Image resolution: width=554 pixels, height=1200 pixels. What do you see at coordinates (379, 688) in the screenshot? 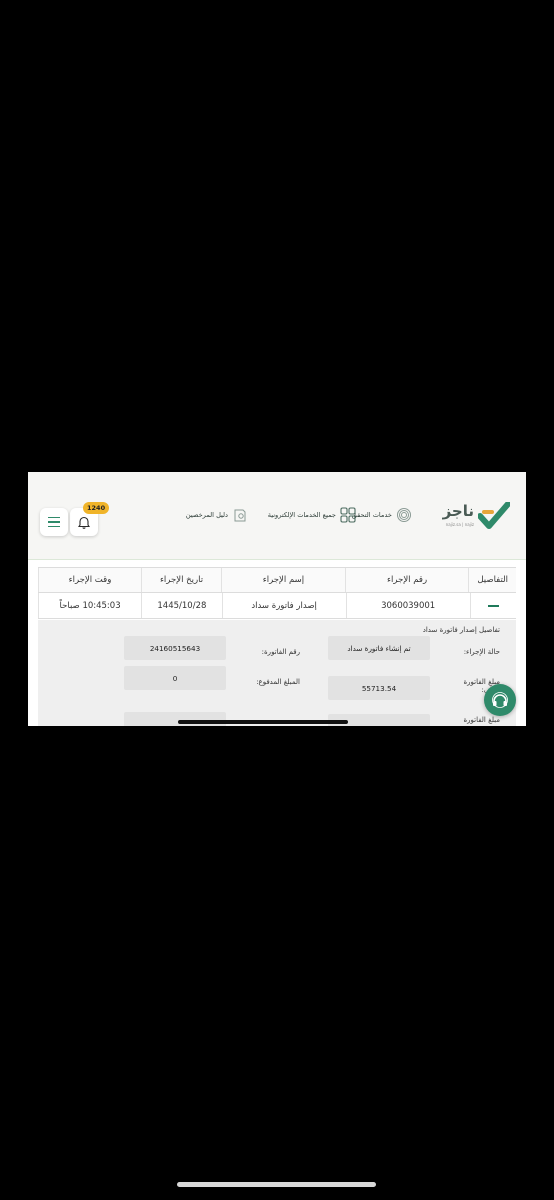
I see `total-amount-field: 55713.54` at bounding box center [379, 688].